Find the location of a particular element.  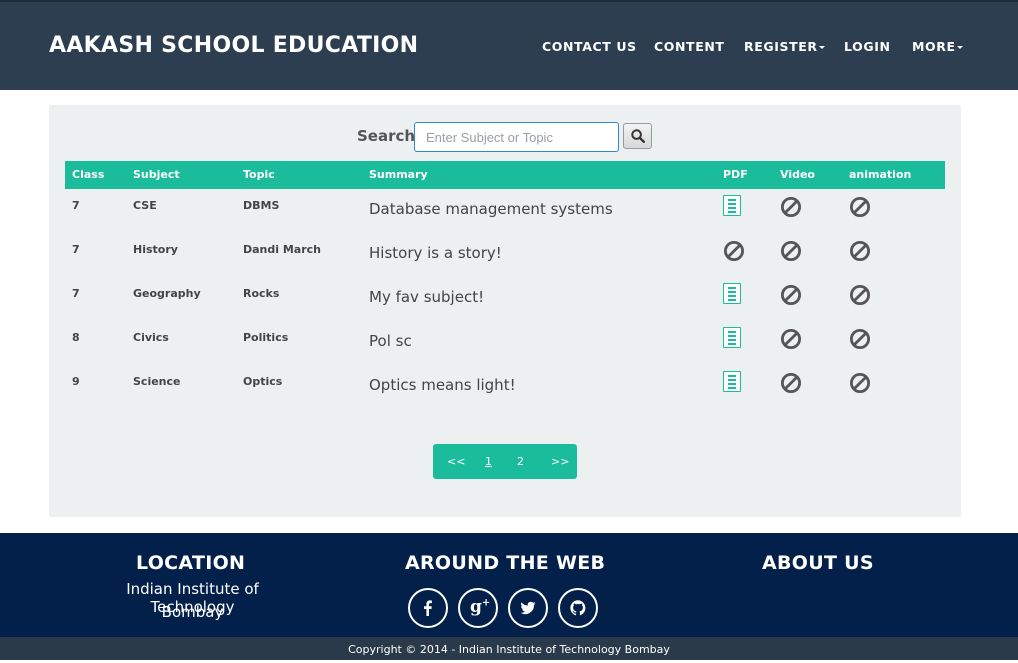

search-label: Search: is located at coordinates (389, 136).